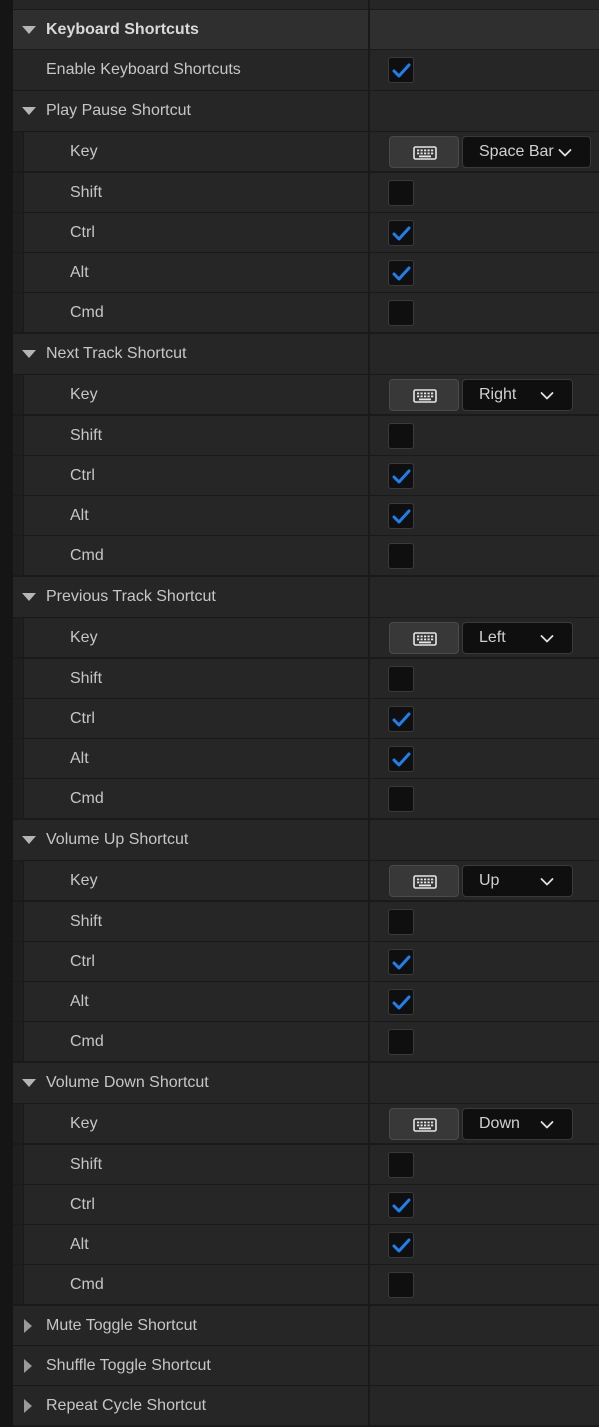  What do you see at coordinates (492, 637) in the screenshot?
I see `key-select-value: Left` at bounding box center [492, 637].